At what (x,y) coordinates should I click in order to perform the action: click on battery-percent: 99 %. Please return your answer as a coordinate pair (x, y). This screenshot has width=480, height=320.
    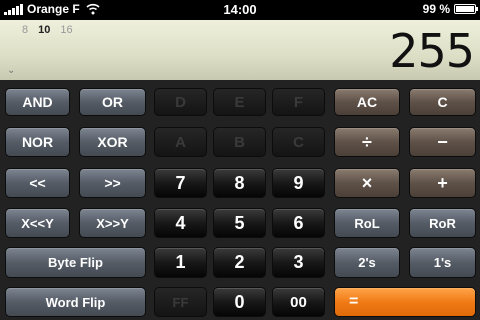
    Looking at the image, I should click on (436, 9).